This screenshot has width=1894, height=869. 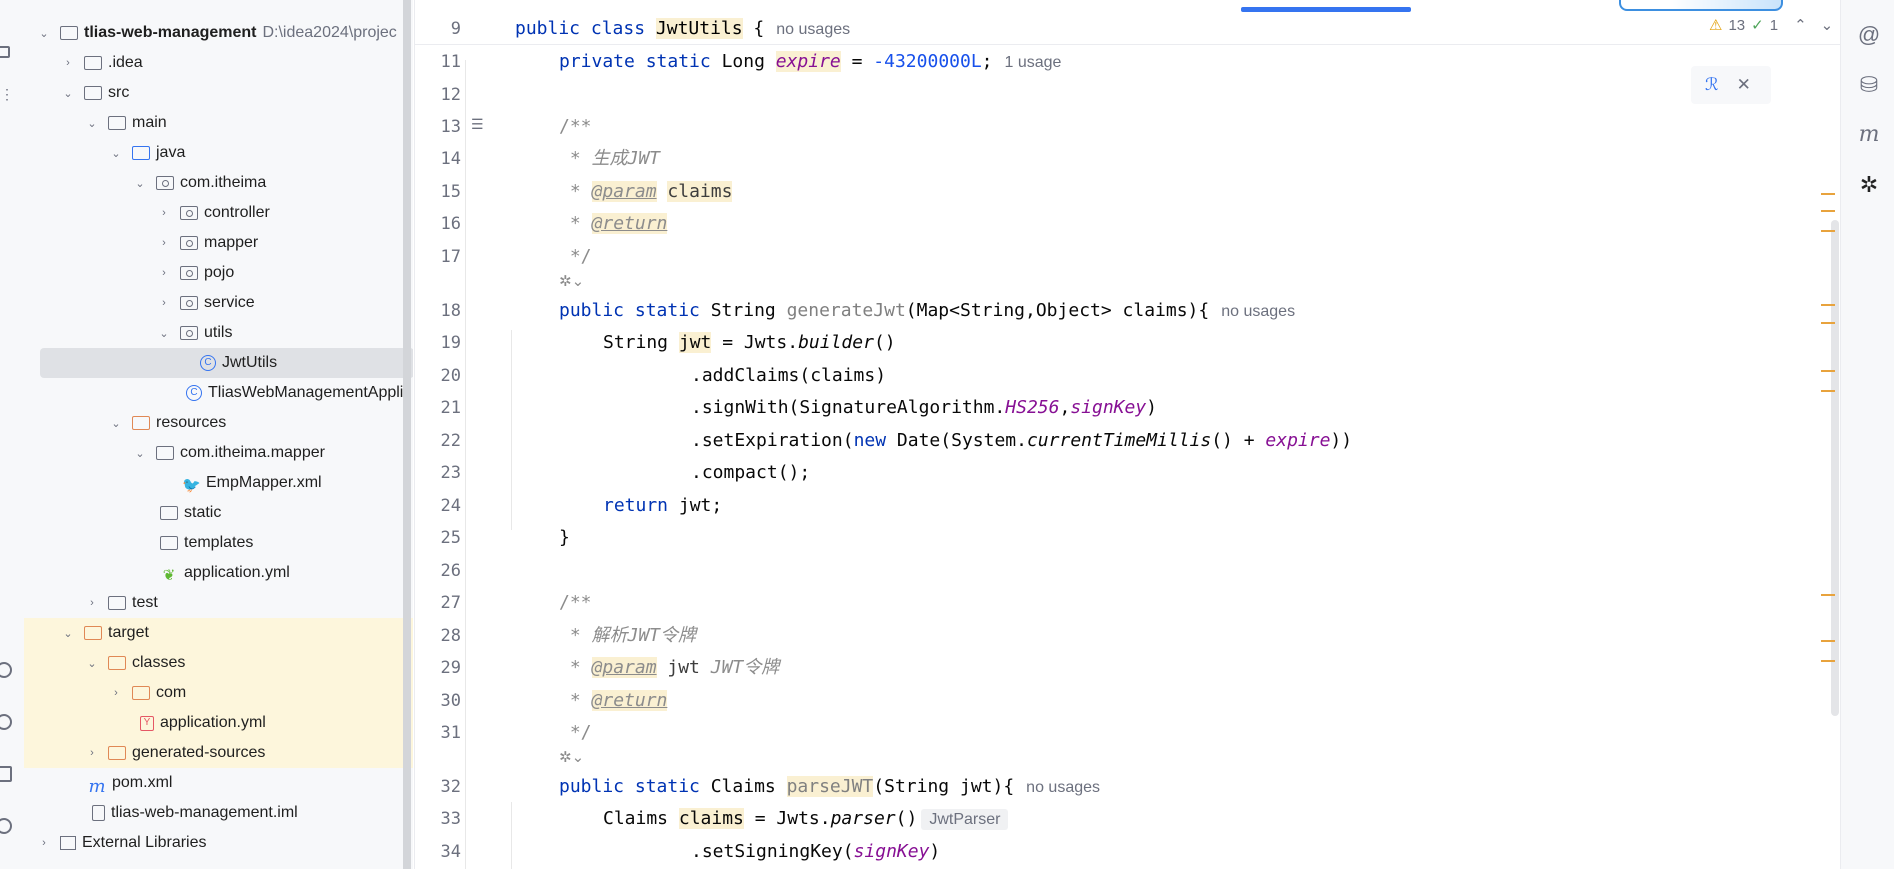 What do you see at coordinates (218, 213) in the screenshot?
I see `tree-item-controller: › controller` at bounding box center [218, 213].